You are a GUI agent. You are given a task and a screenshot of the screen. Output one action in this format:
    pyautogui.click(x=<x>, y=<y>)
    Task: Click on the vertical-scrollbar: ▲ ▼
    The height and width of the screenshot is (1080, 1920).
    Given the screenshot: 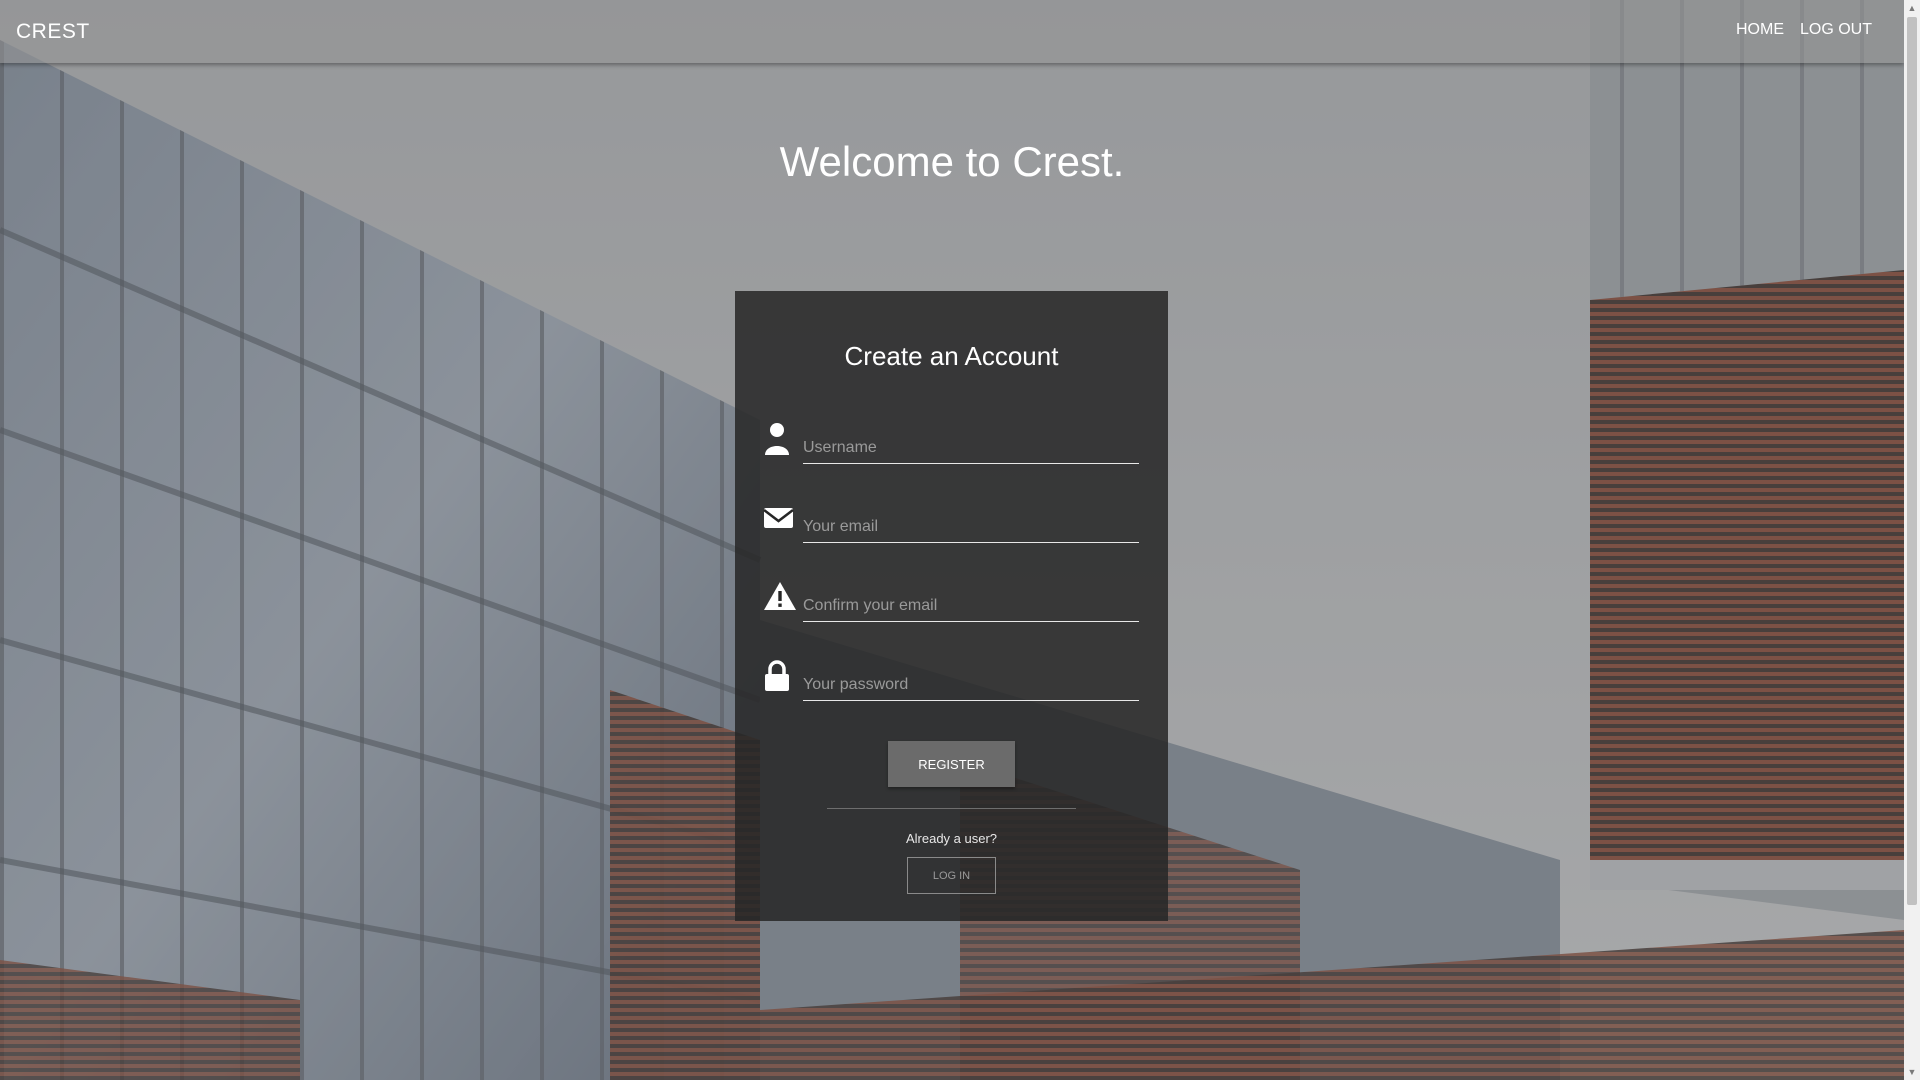 What is the action you would take?
    pyautogui.click(x=1912, y=540)
    